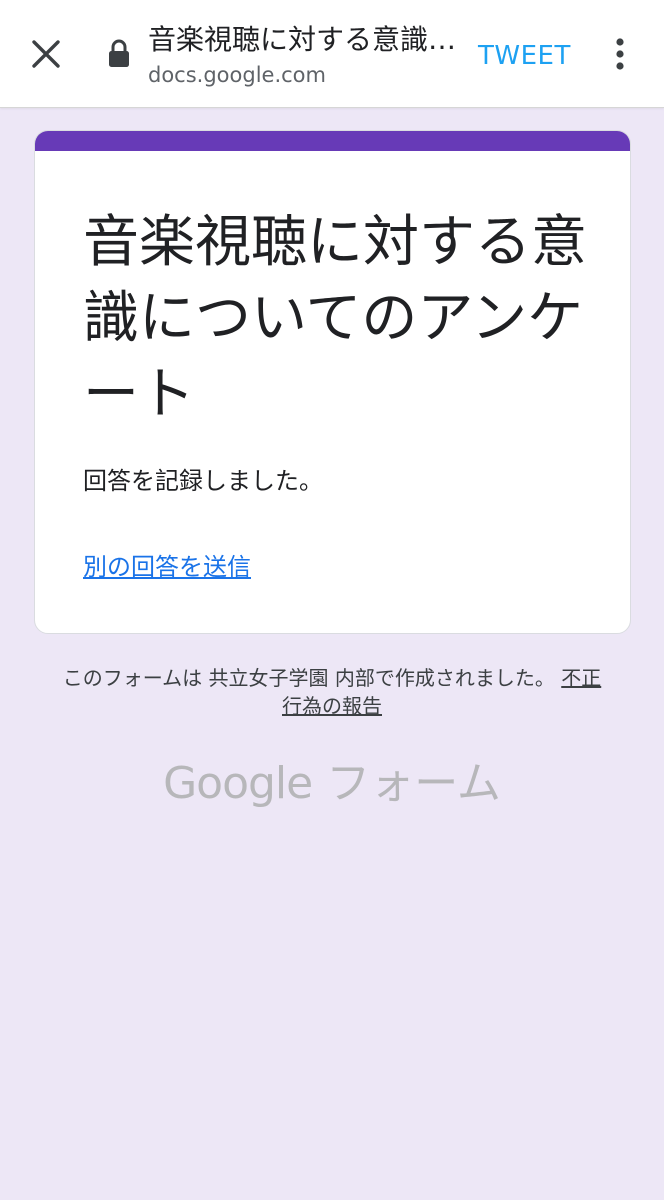 The height and width of the screenshot is (1200, 664). I want to click on page-title: 音楽視聴に対する意識についてのアンケート, so click(303, 39).